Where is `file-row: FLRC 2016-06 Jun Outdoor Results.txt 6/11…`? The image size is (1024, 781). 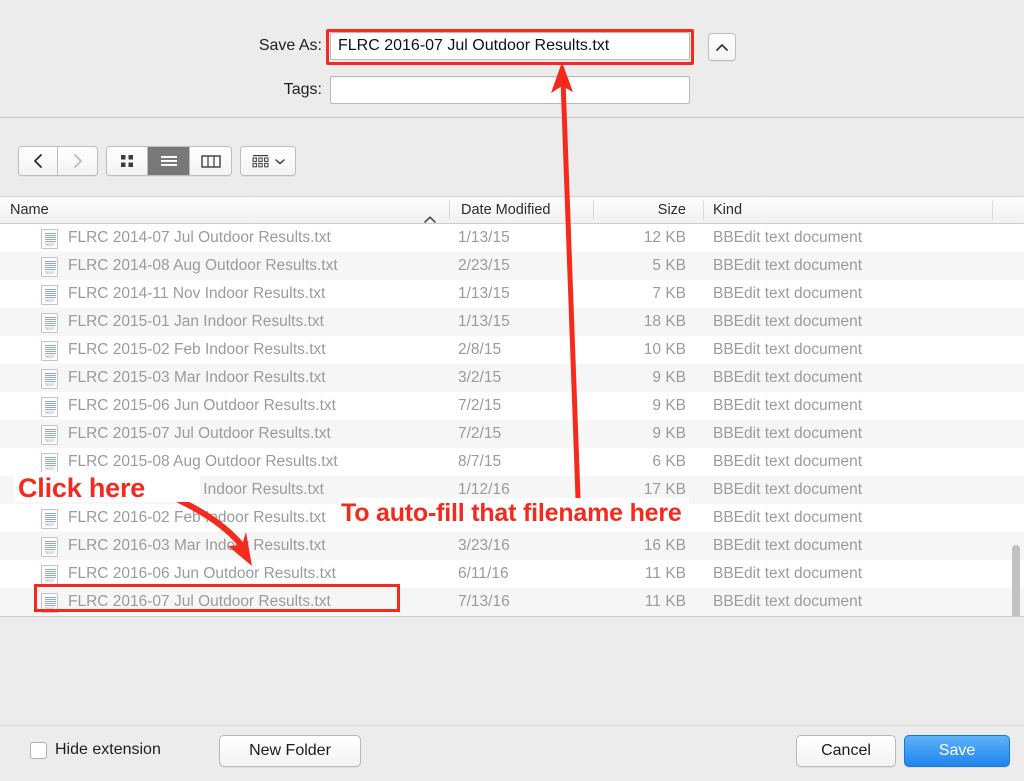
file-row: FLRC 2016-06 Jun Outdoor Results.txt 6/11… is located at coordinates (512, 574).